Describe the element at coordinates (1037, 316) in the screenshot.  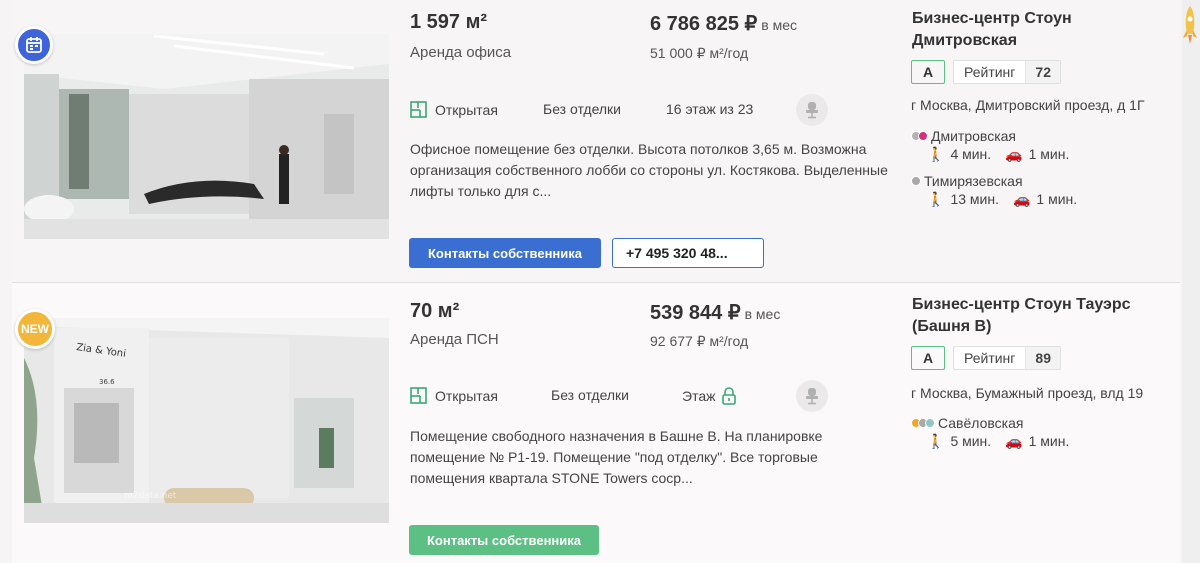
I see `business-center-name: Бизнес-центр Стоун Тауэрс (Башня В)` at that location.